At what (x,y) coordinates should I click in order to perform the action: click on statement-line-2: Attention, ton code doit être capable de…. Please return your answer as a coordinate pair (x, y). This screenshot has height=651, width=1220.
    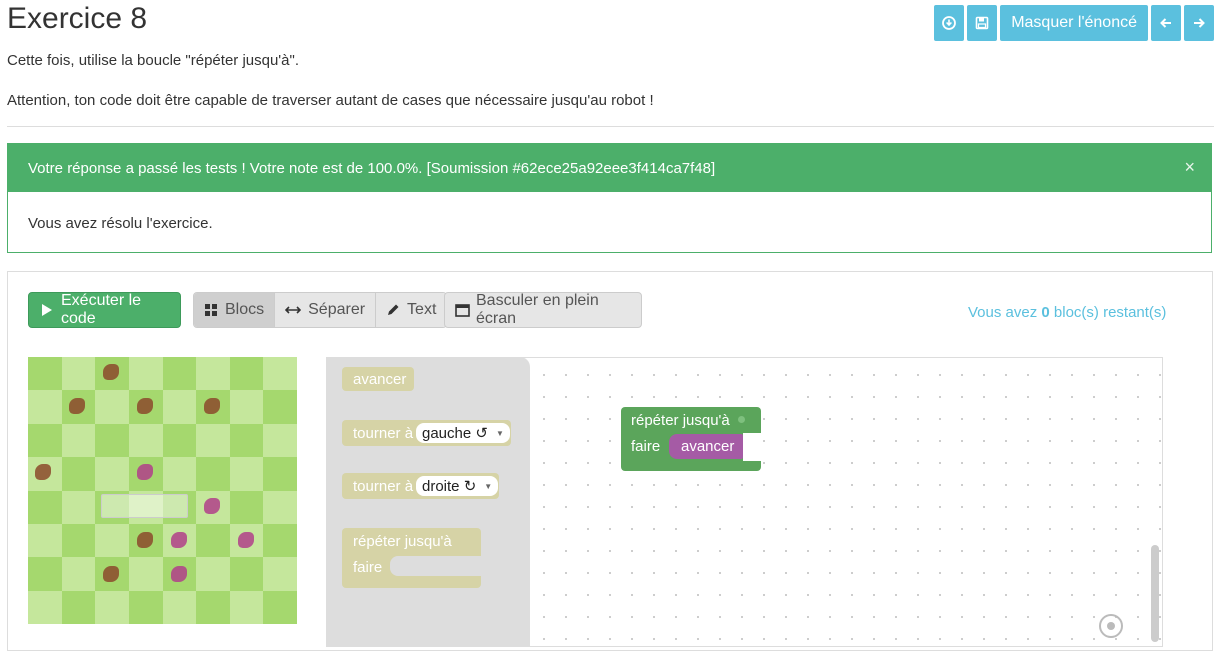
    Looking at the image, I should click on (330, 100).